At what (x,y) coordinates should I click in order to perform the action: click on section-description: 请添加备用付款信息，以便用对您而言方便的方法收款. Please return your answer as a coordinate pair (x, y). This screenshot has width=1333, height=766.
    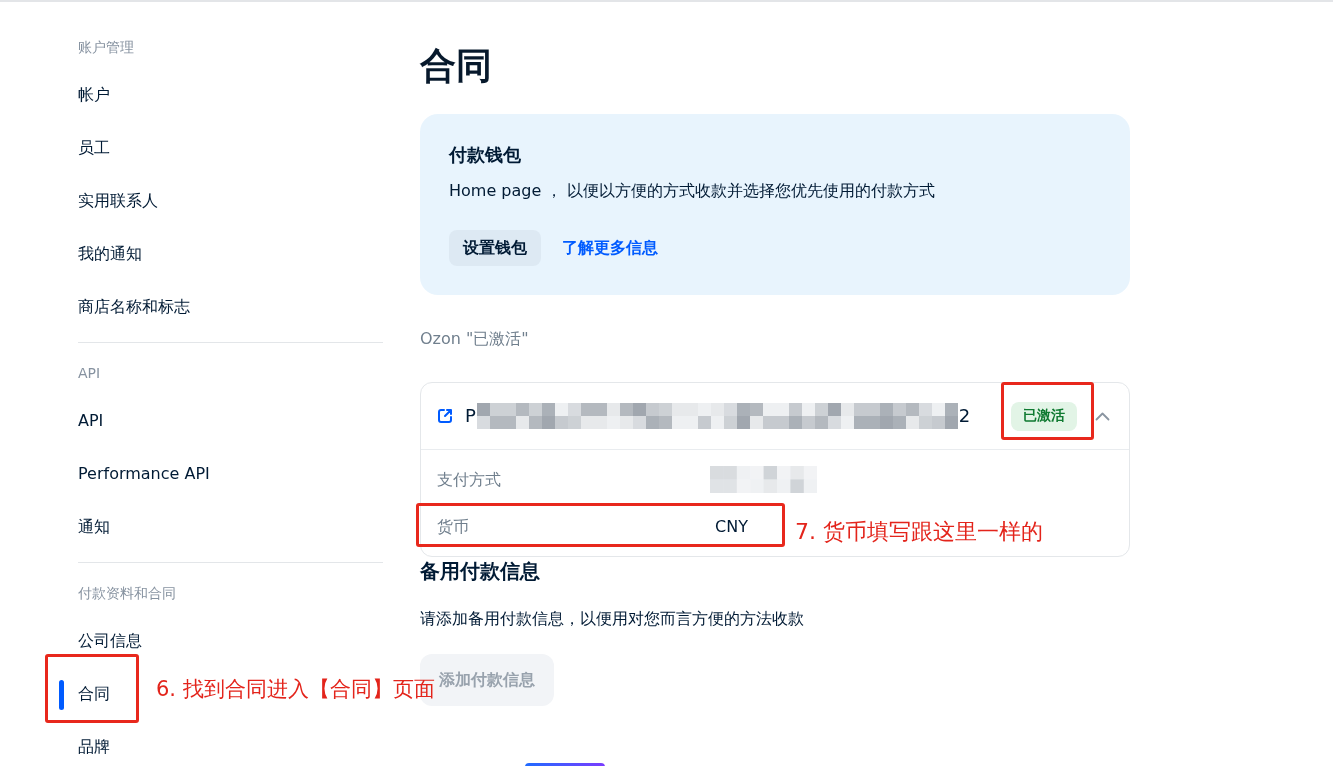
    Looking at the image, I should click on (612, 619).